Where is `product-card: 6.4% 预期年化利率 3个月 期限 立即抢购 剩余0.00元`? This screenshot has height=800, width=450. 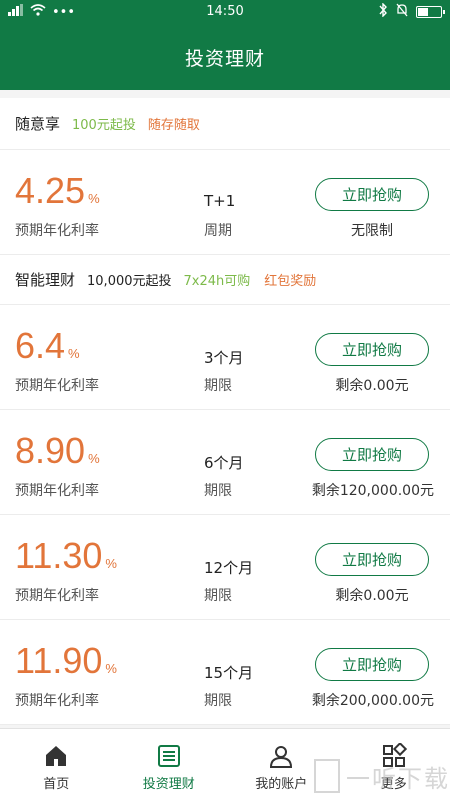 product-card: 6.4% 预期年化利率 3个月 期限 立即抢购 剩余0.00元 is located at coordinates (225, 357).